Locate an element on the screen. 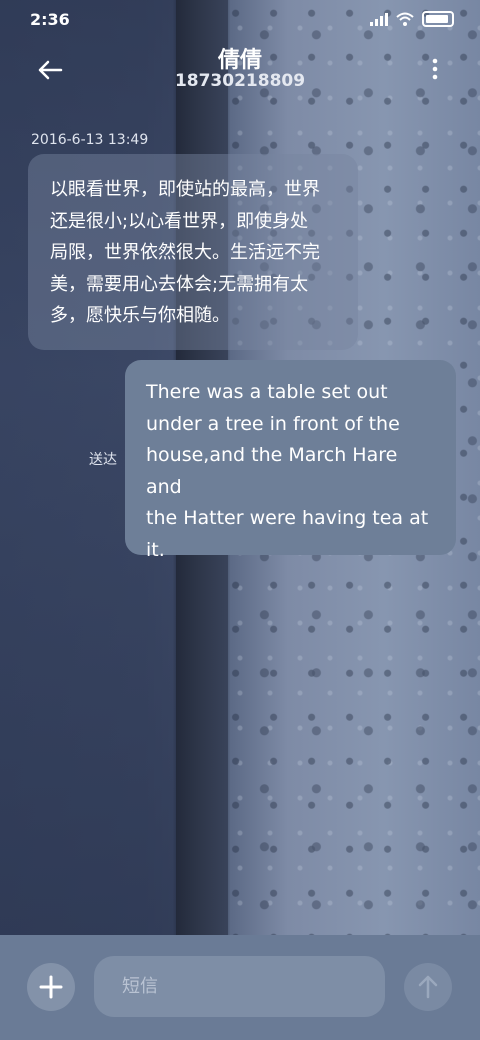 This screenshot has width=480, height=1040. contact-phone-number: 18730218809 is located at coordinates (240, 81).